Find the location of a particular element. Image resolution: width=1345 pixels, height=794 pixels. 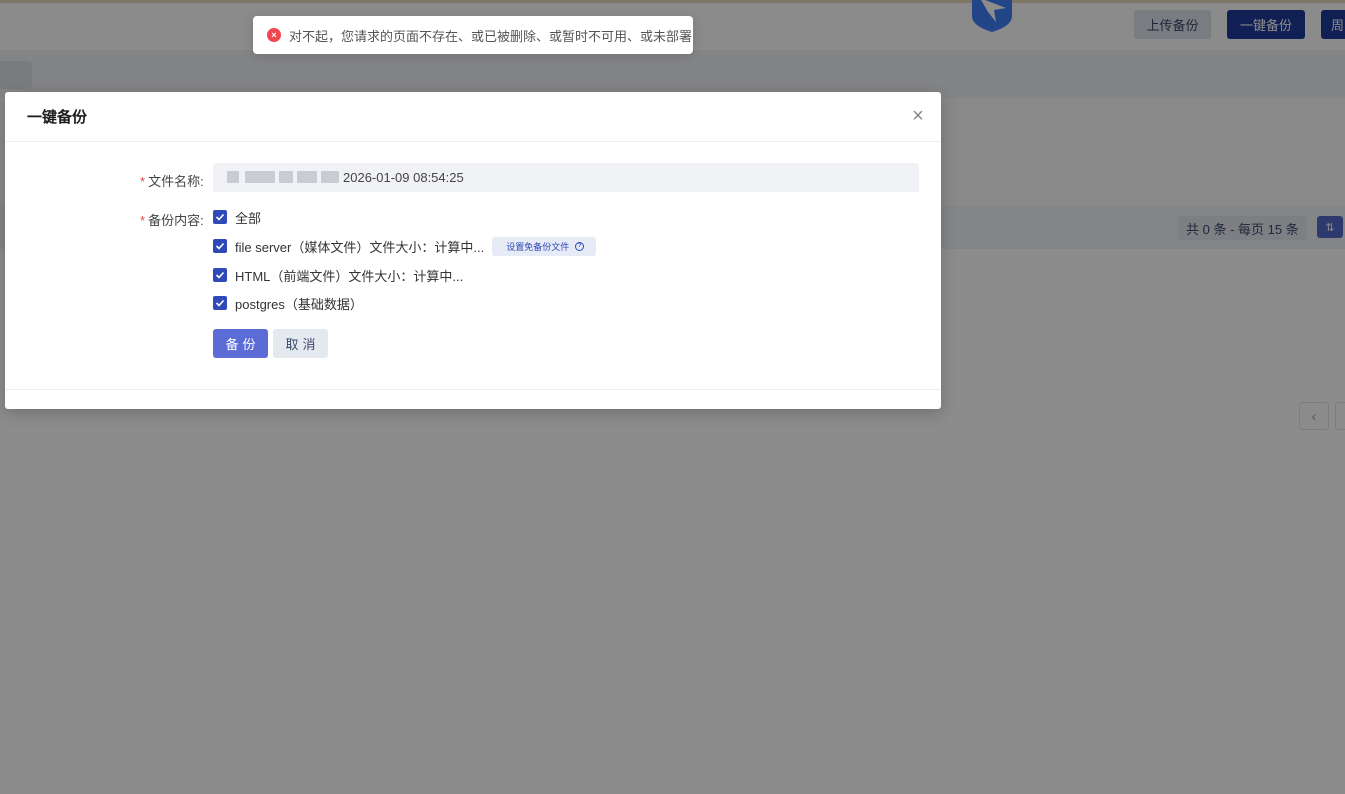

option-all: 全部 is located at coordinates (237, 217).